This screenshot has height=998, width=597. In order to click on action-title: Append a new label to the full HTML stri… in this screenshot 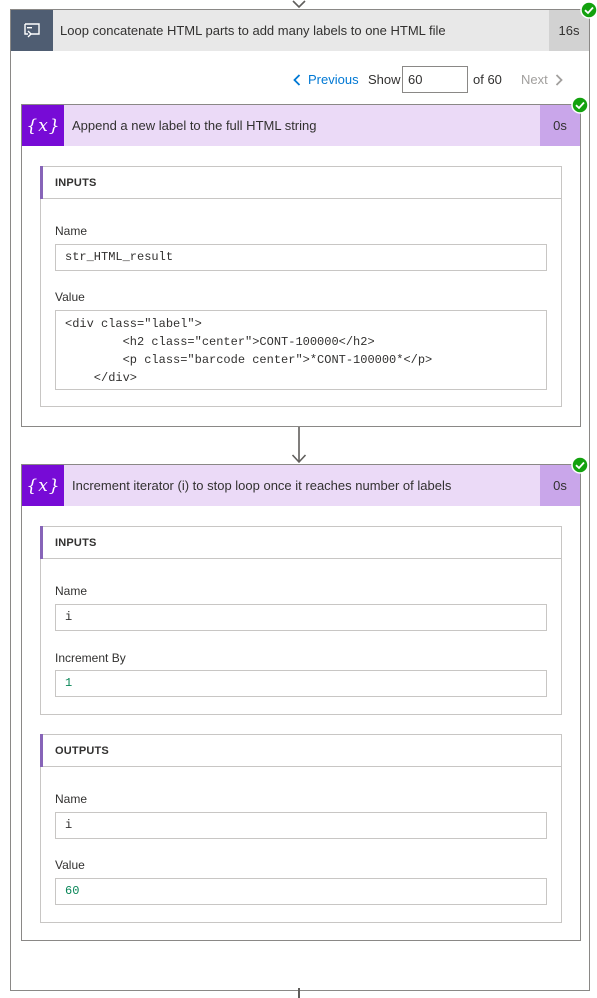, I will do `click(194, 125)`.